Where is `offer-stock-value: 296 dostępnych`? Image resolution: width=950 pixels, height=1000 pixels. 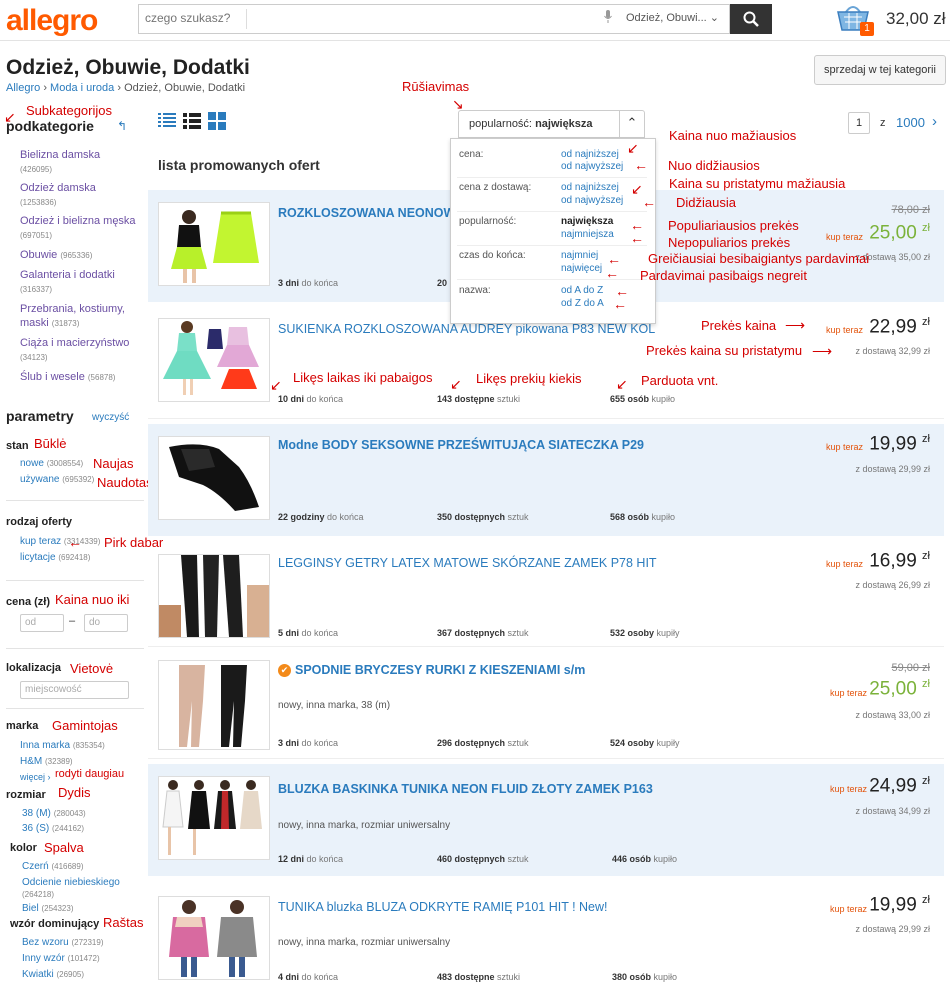 offer-stock-value: 296 dostępnych is located at coordinates (471, 743).